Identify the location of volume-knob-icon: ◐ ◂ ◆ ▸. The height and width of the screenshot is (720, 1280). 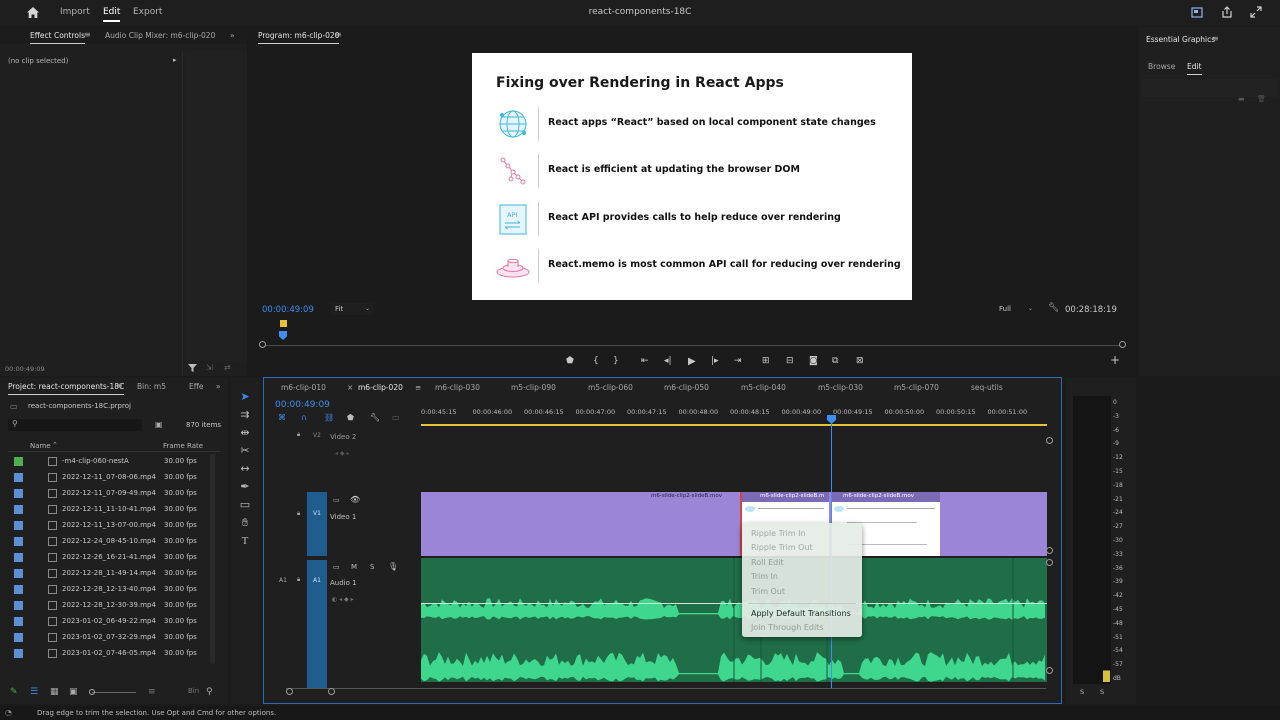
(343, 599).